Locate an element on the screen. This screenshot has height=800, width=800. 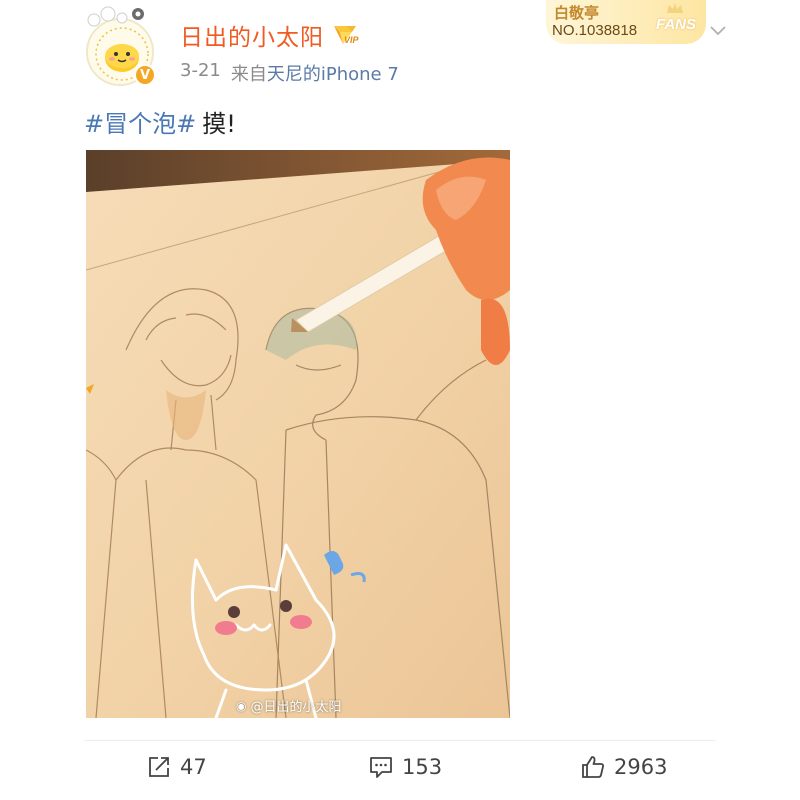
like-button: 2963 is located at coordinates (623, 767).